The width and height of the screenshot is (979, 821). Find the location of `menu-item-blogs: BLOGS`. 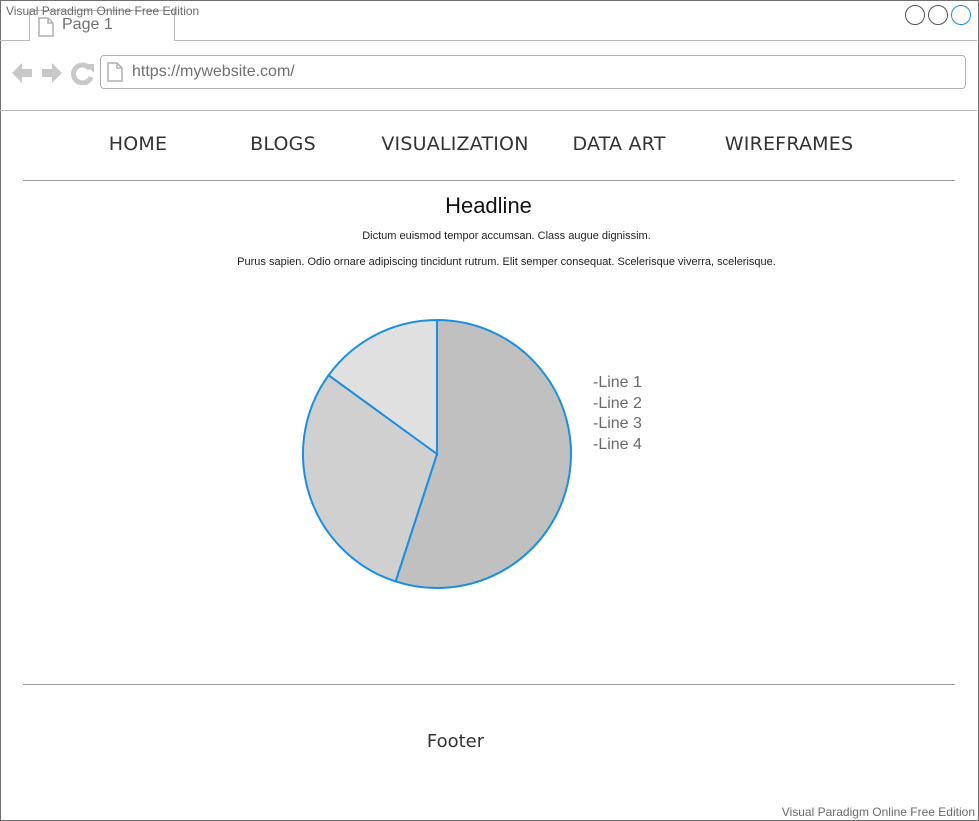

menu-item-blogs: BLOGS is located at coordinates (283, 144).